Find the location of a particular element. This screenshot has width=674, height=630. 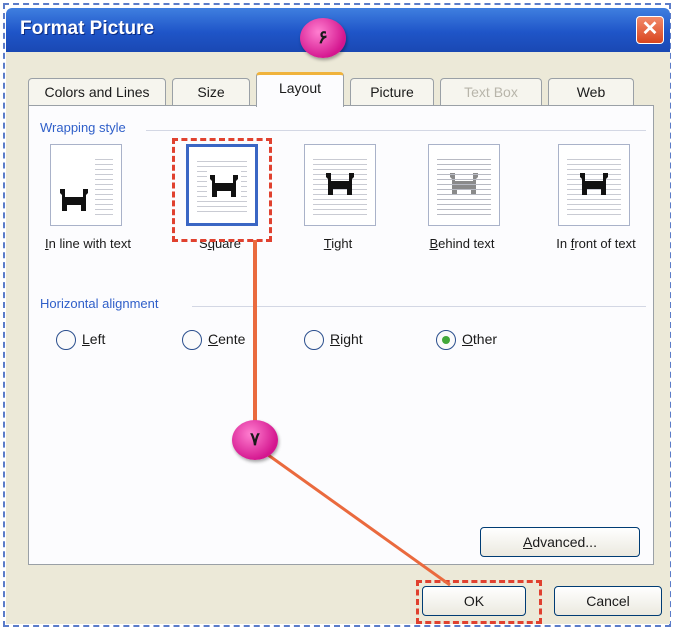

tab-layout: Layout is located at coordinates (300, 89).